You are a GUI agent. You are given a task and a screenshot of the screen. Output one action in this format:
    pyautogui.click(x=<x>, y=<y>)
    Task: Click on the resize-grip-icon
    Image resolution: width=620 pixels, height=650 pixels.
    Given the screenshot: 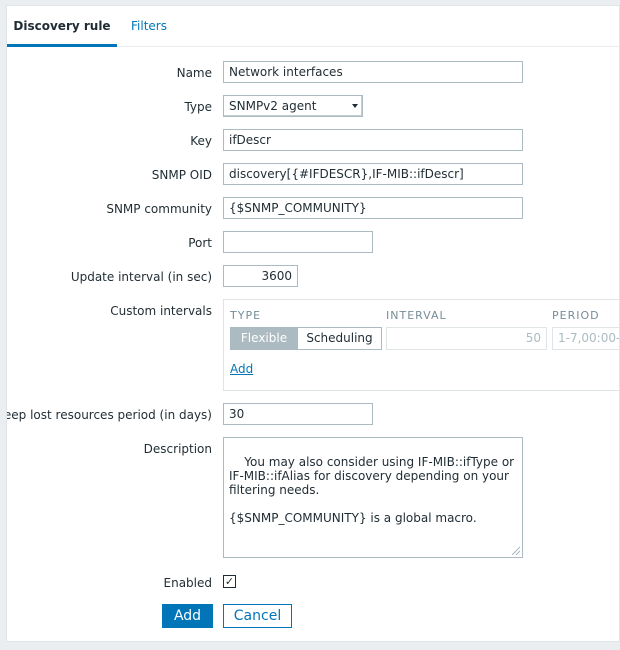 What is the action you would take?
    pyautogui.click(x=516, y=551)
    